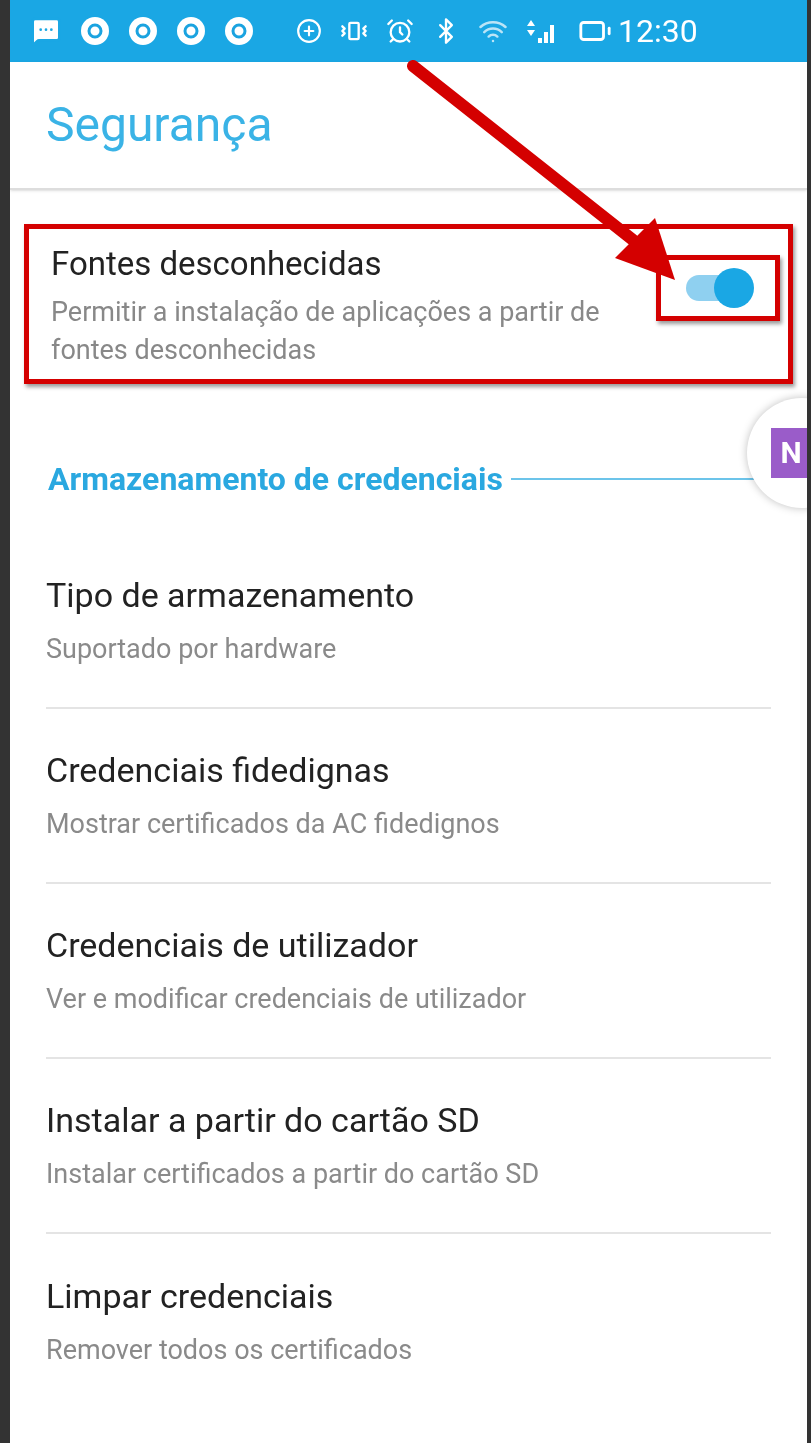  What do you see at coordinates (408, 1321) in the screenshot?
I see `settings-item: Limpar credenciais Remover todos os certificados` at bounding box center [408, 1321].